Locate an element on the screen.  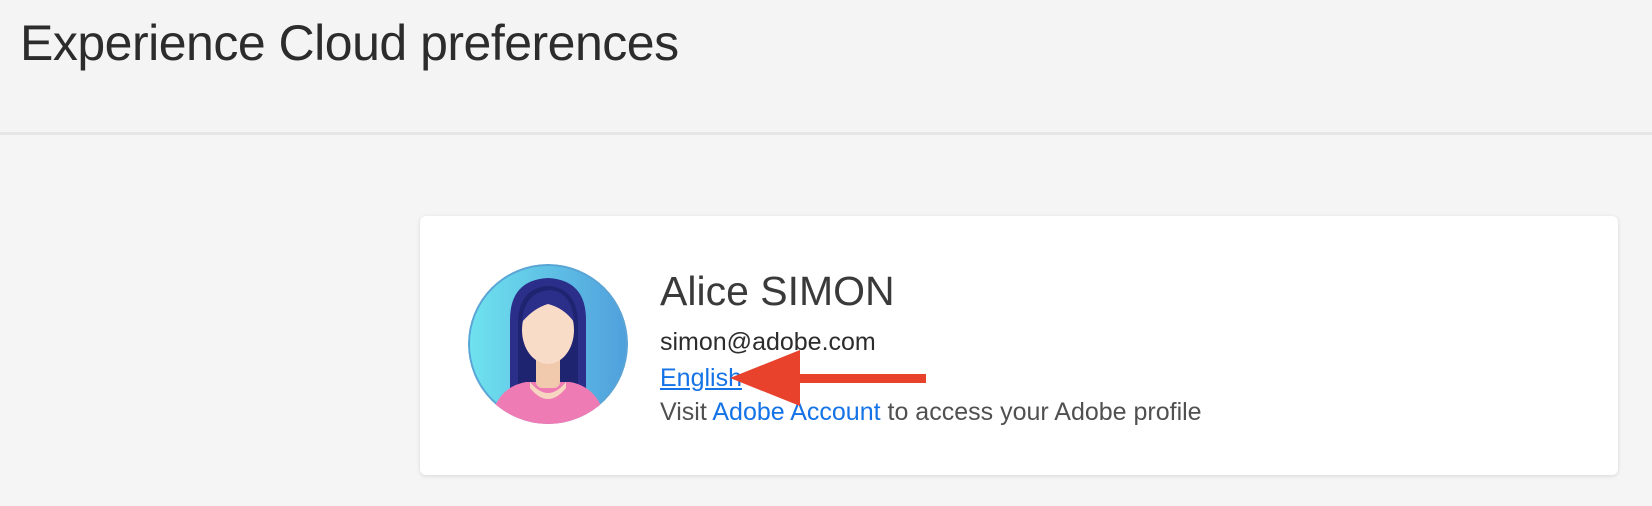
user-name: Alice SIMON is located at coordinates (777, 291).